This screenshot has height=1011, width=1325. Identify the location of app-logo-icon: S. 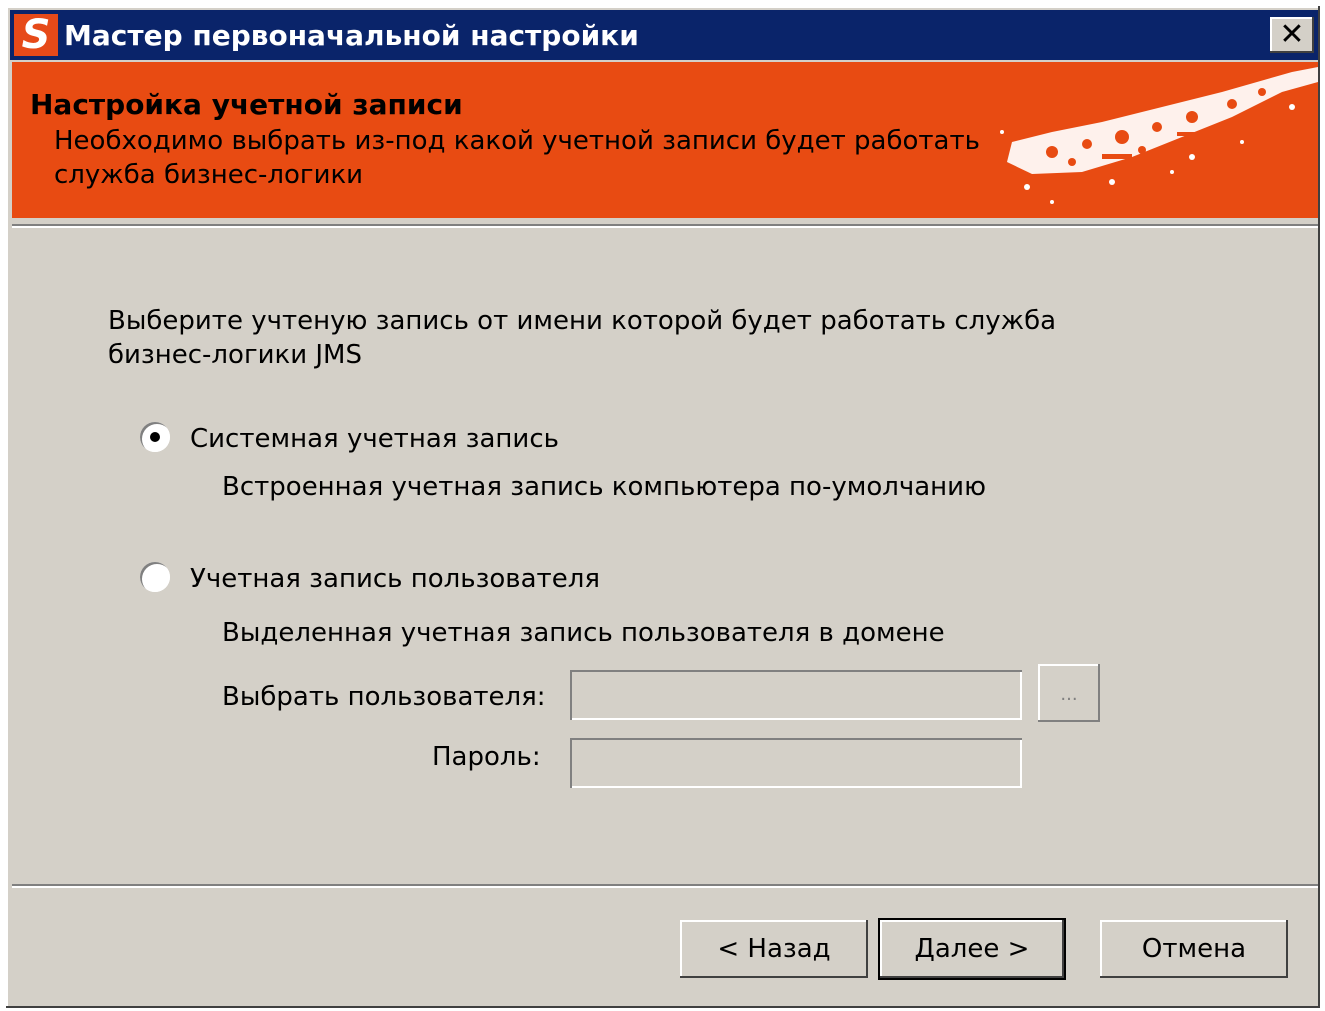
(36, 35).